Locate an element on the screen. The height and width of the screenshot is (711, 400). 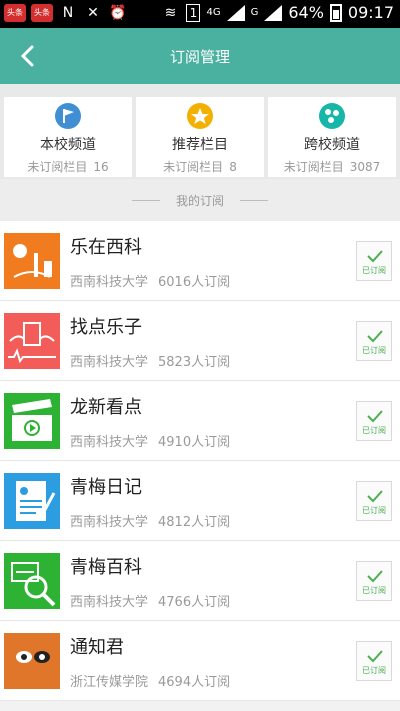
subscriber-count: 6016人订阅 is located at coordinates (194, 282).